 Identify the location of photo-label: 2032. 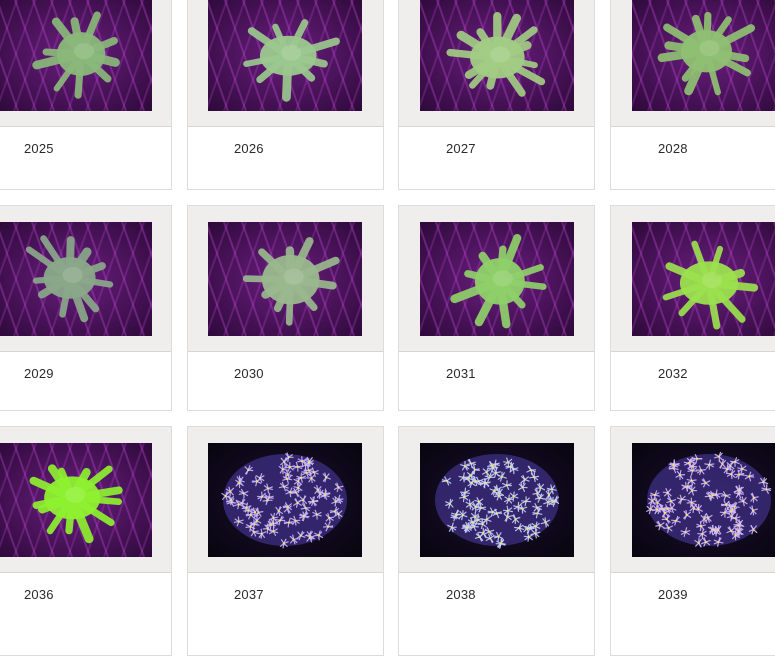
(673, 373).